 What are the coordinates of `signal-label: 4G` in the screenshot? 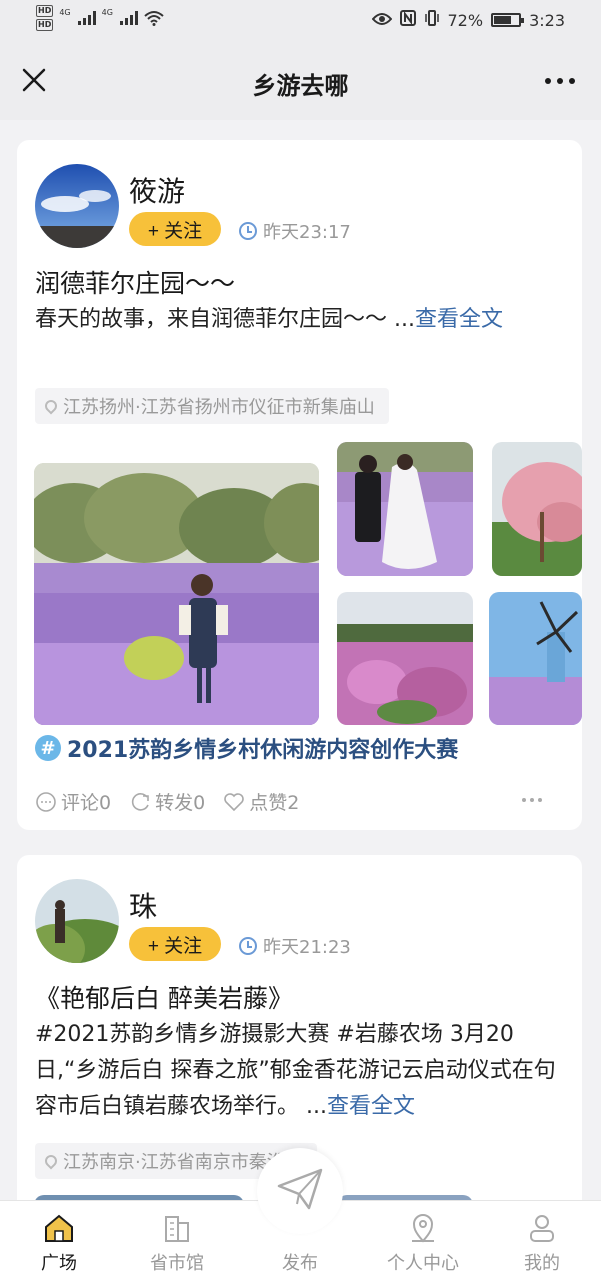 It's located at (65, 12).